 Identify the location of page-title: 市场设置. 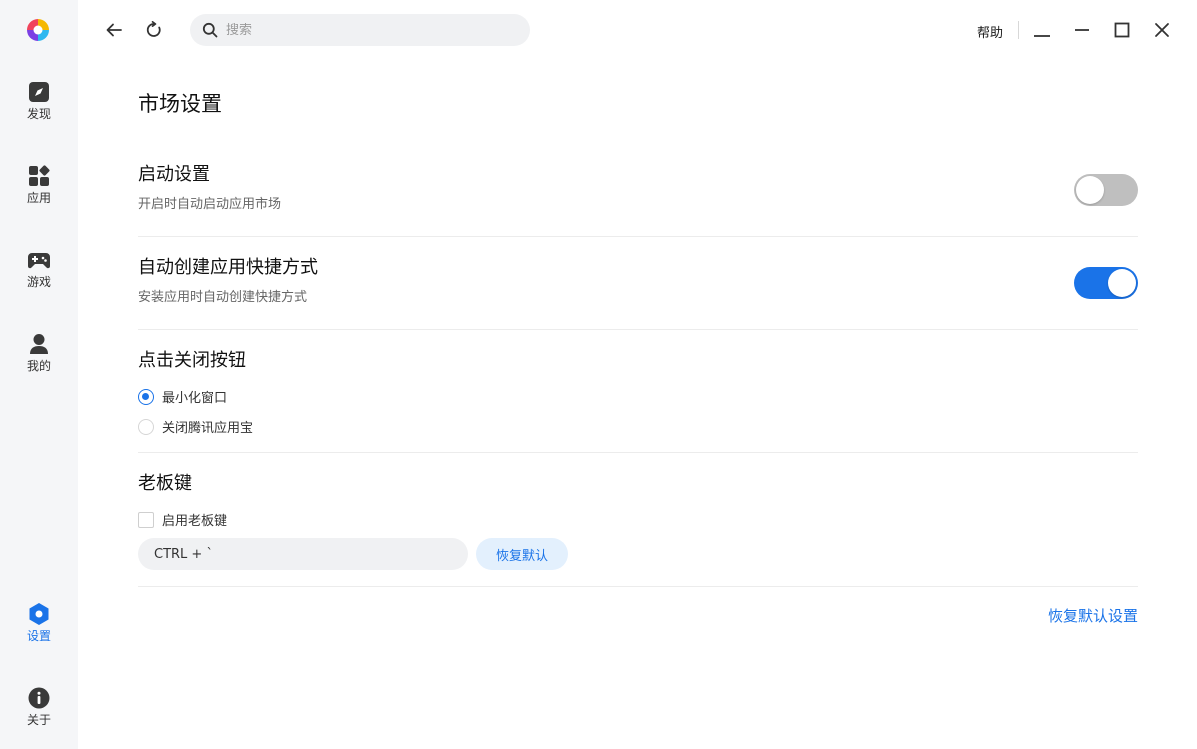
(180, 104).